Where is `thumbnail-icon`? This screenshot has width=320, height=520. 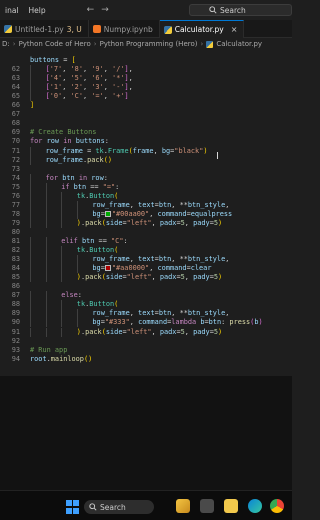 thumbnail-icon is located at coordinates (183, 506).